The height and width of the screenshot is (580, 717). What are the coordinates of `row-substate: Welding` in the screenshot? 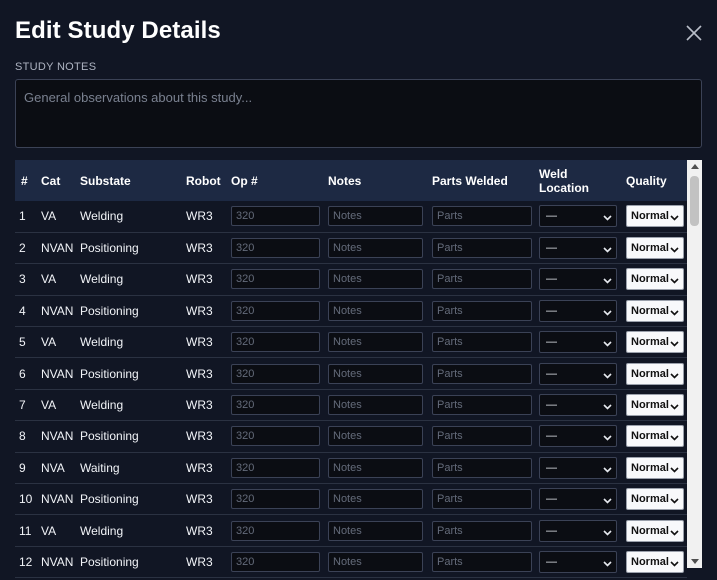 It's located at (102, 342).